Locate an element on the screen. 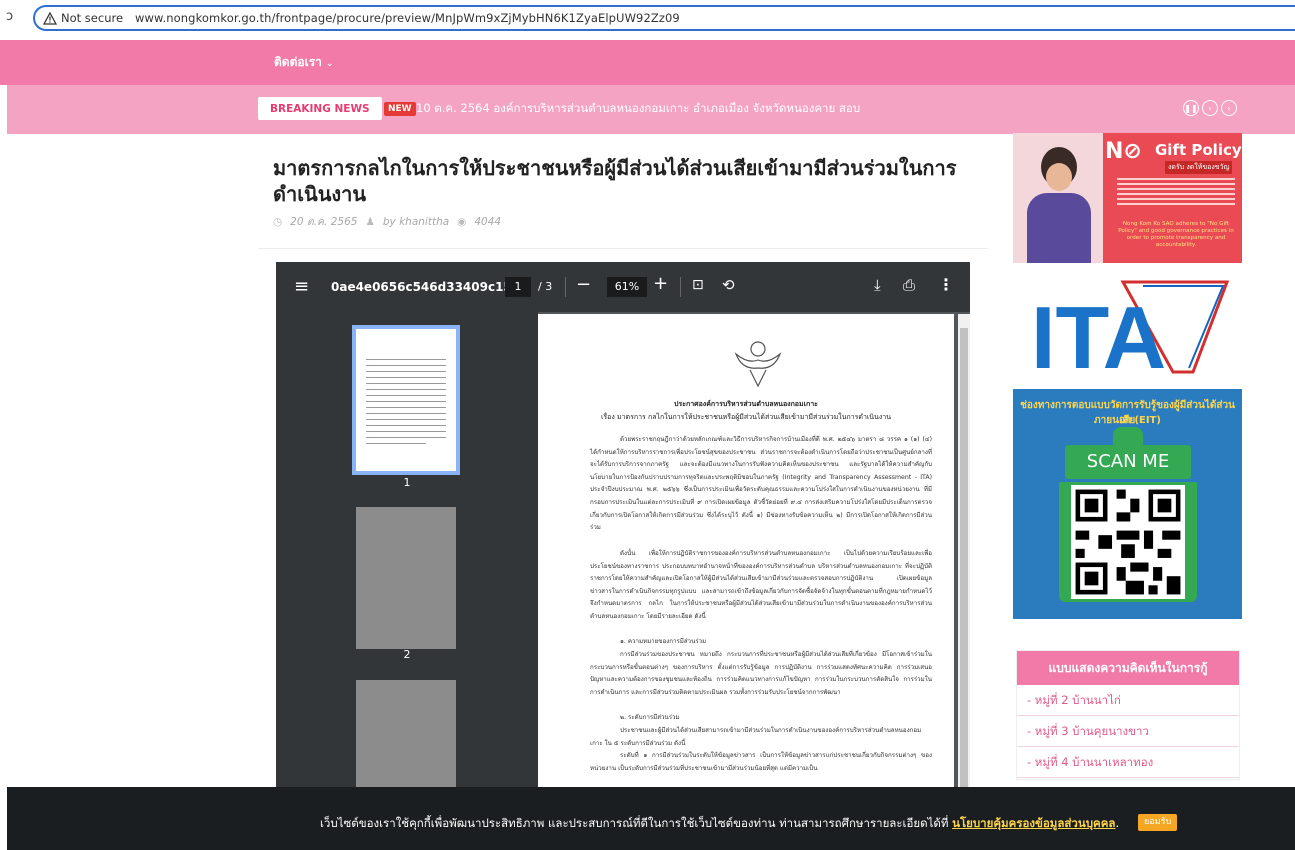  ticker-arrow-icon is located at coordinates (373, 109).